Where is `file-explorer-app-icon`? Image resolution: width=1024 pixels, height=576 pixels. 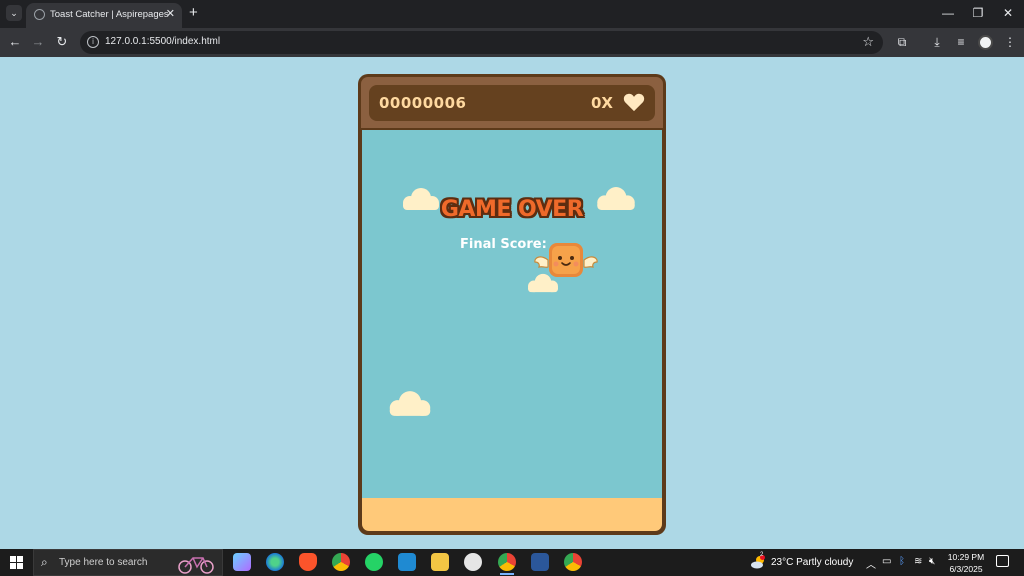 file-explorer-app-icon is located at coordinates (440, 562).